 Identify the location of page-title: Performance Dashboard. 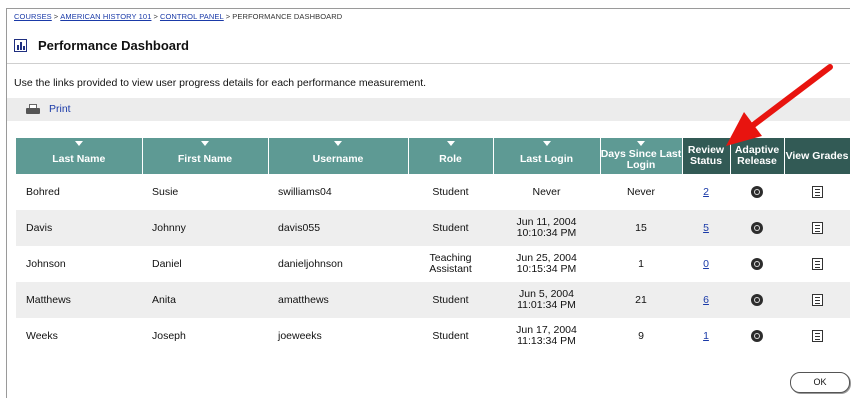
(113, 45).